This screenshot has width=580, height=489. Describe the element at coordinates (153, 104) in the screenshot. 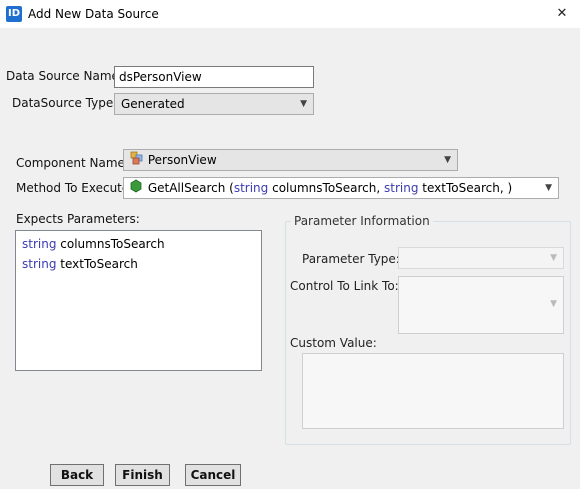

I see `datasource-type-value: Generated` at that location.